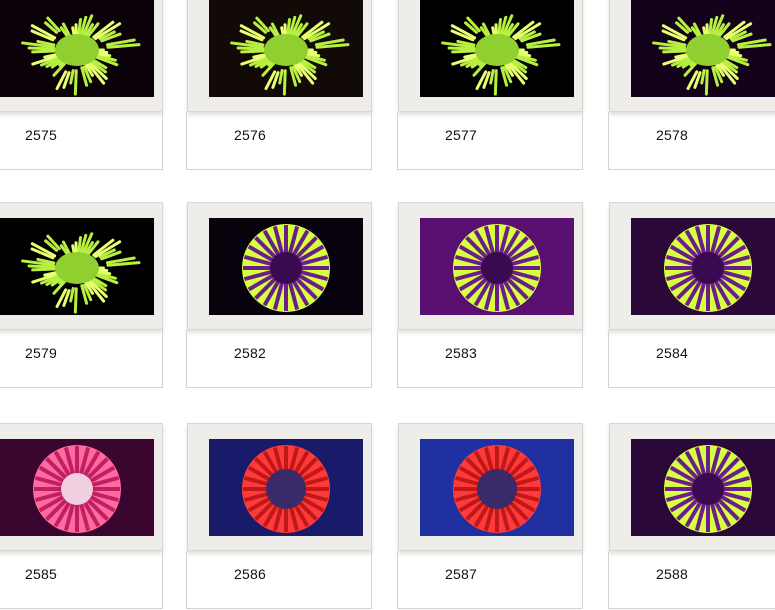 The width and height of the screenshot is (775, 610). What do you see at coordinates (250, 353) in the screenshot?
I see `item-number-label: 2582` at bounding box center [250, 353].